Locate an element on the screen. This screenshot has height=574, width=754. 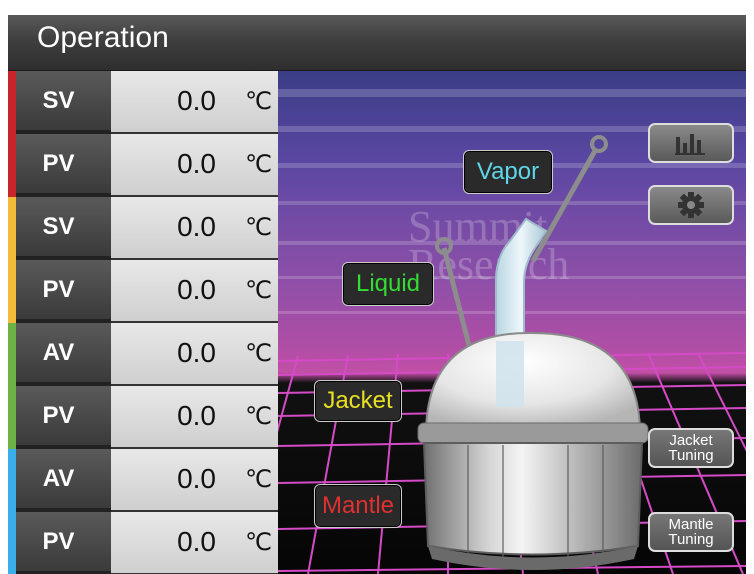
vapor-label: Vapor is located at coordinates (508, 172).